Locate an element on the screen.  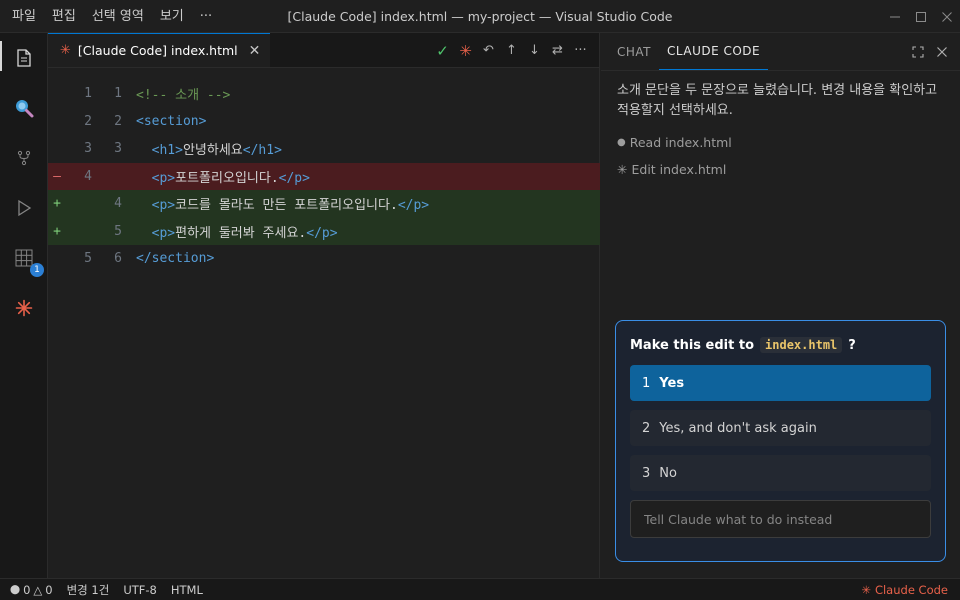
activity-bar: 1 is located at coordinates (24, 305).